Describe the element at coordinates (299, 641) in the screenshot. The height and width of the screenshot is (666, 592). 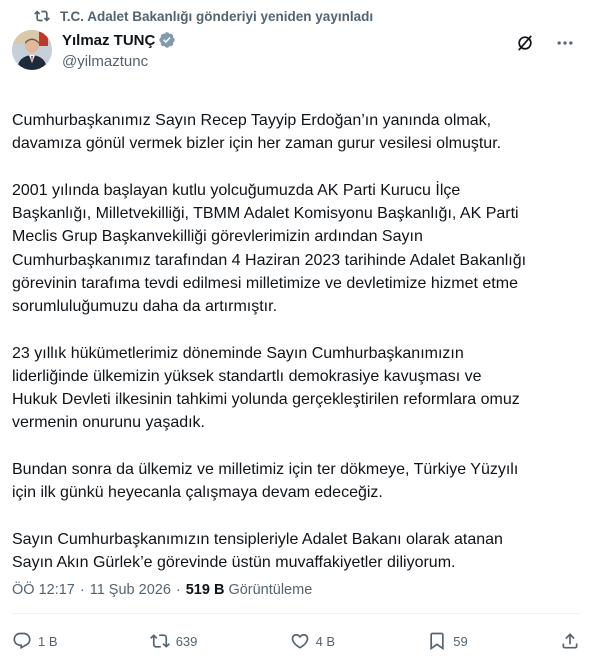
I see `heart-icon` at that location.